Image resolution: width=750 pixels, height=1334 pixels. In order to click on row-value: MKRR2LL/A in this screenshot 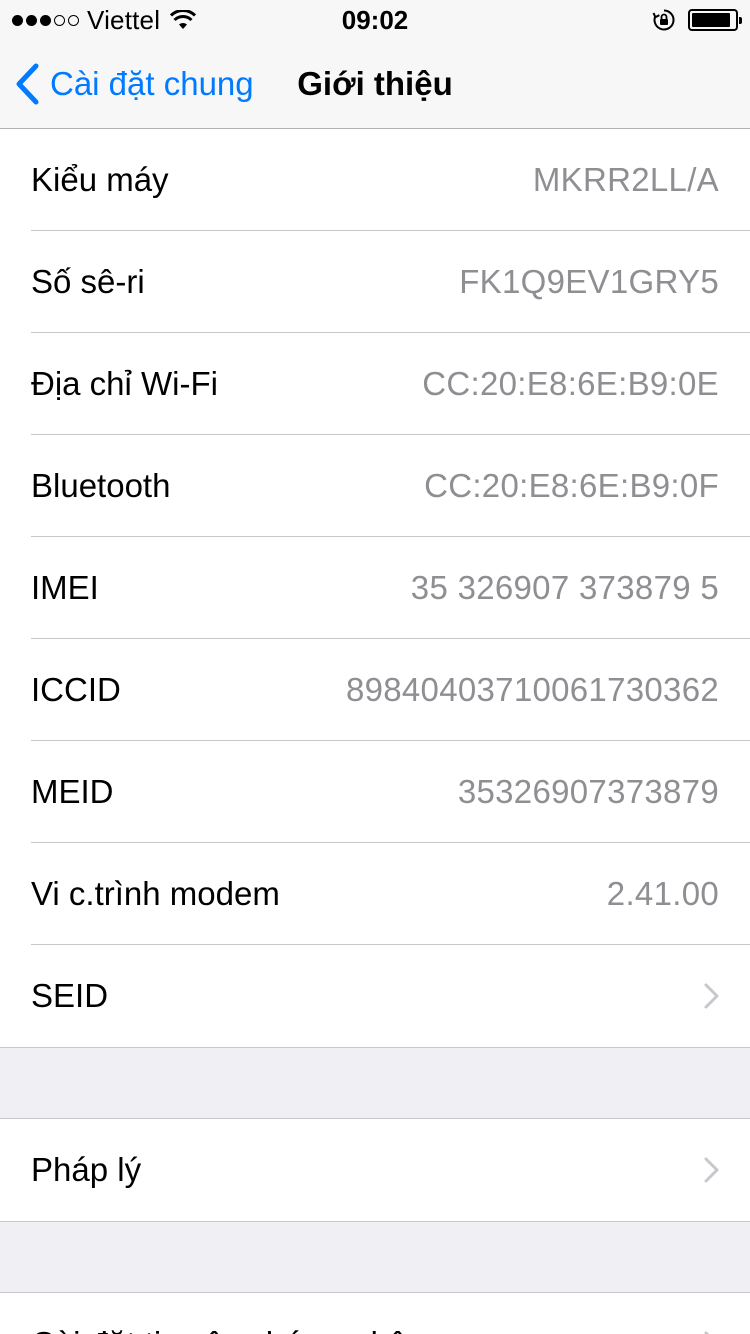, I will do `click(625, 179)`.